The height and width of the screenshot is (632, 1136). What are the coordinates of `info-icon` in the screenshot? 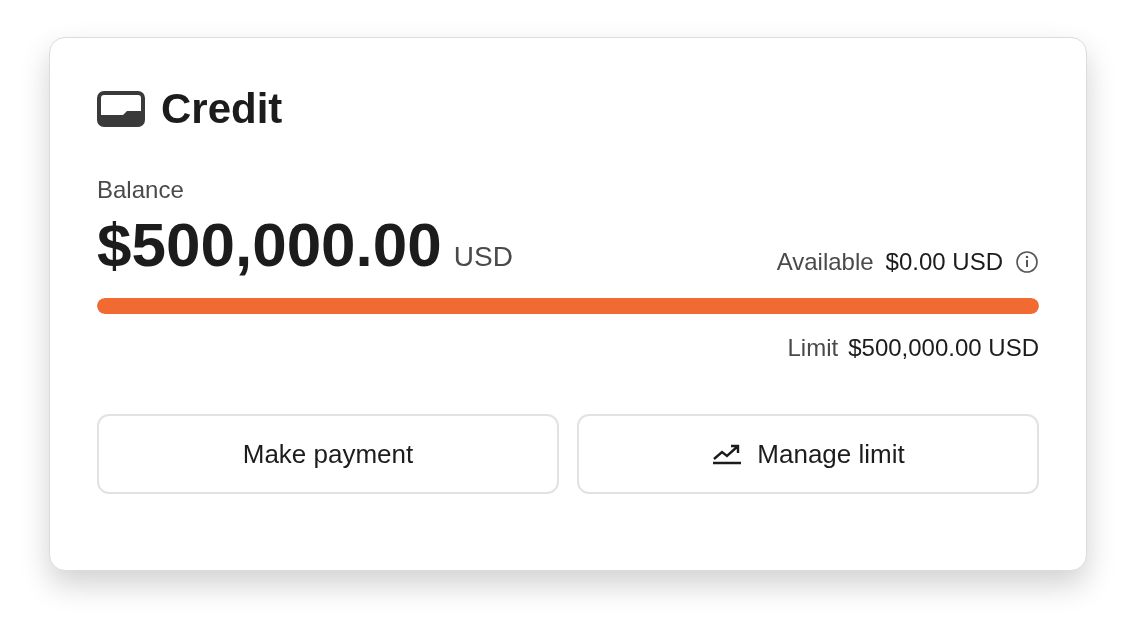 It's located at (1027, 262).